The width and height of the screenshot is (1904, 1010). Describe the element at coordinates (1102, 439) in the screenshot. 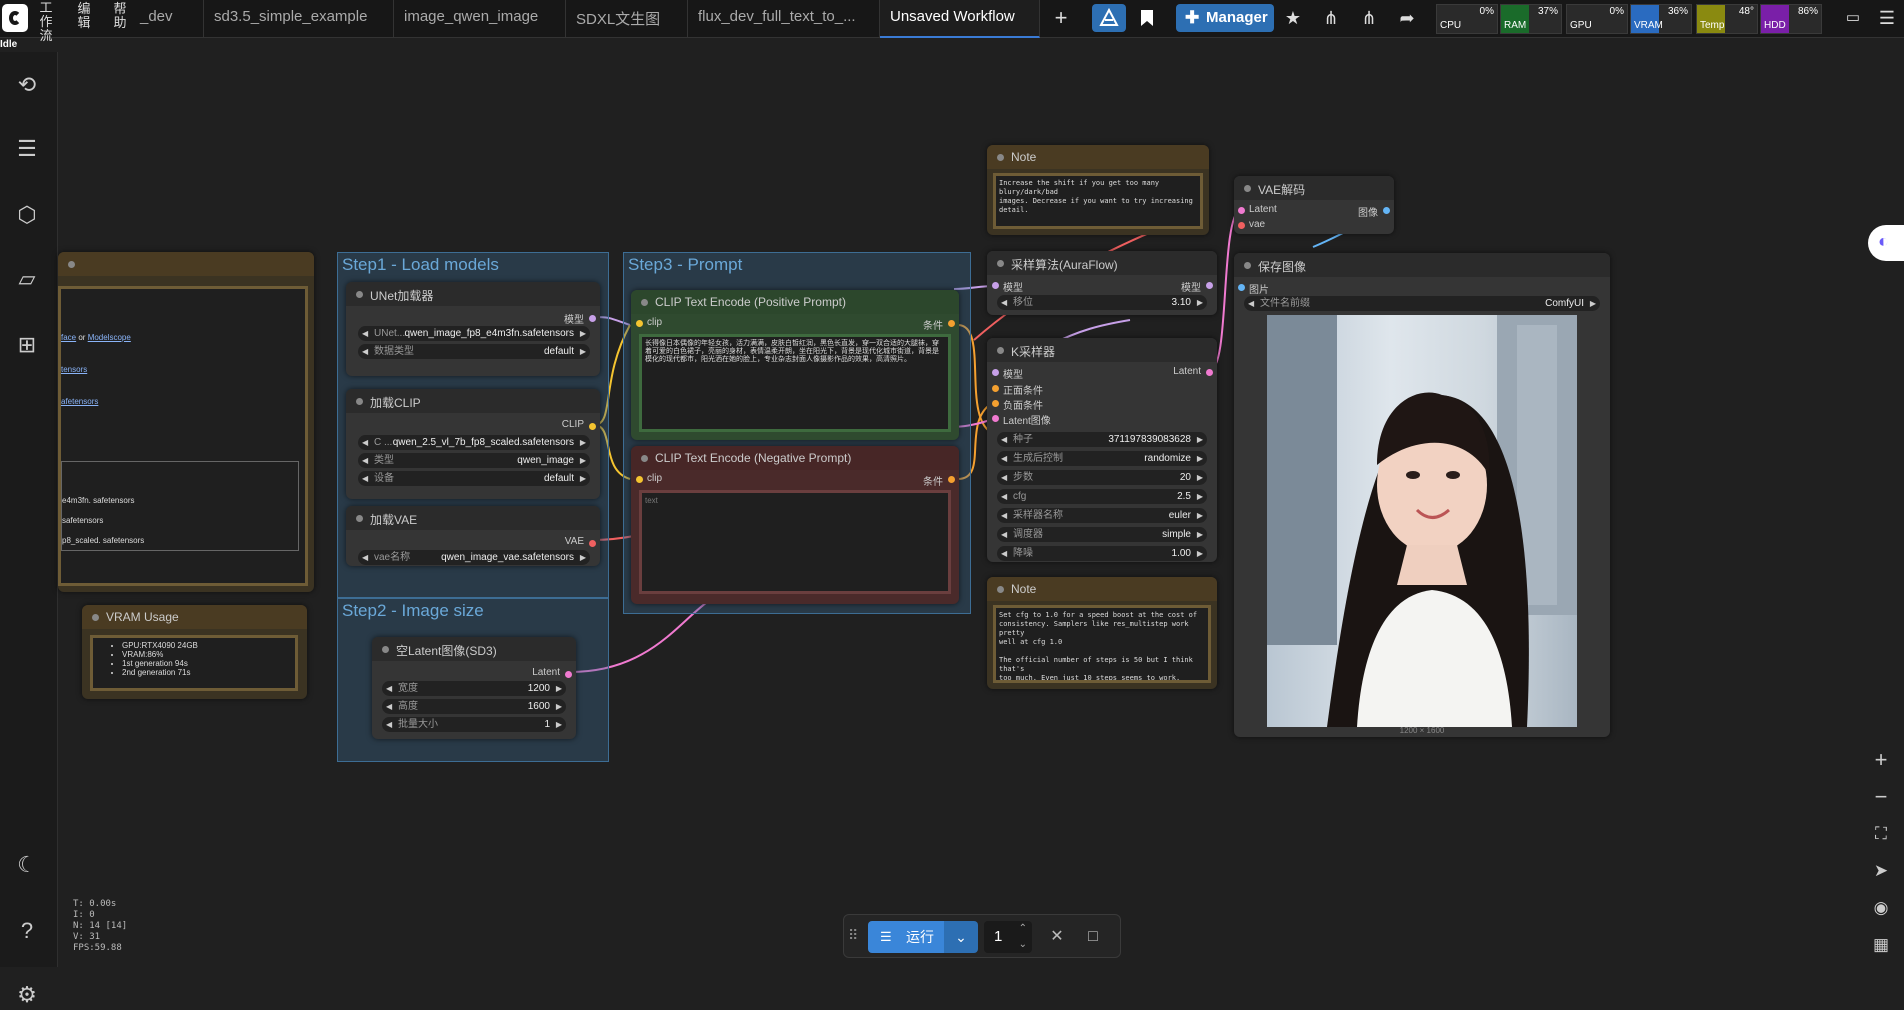

I see `ksampler-widget: 种子 371197839083628` at that location.